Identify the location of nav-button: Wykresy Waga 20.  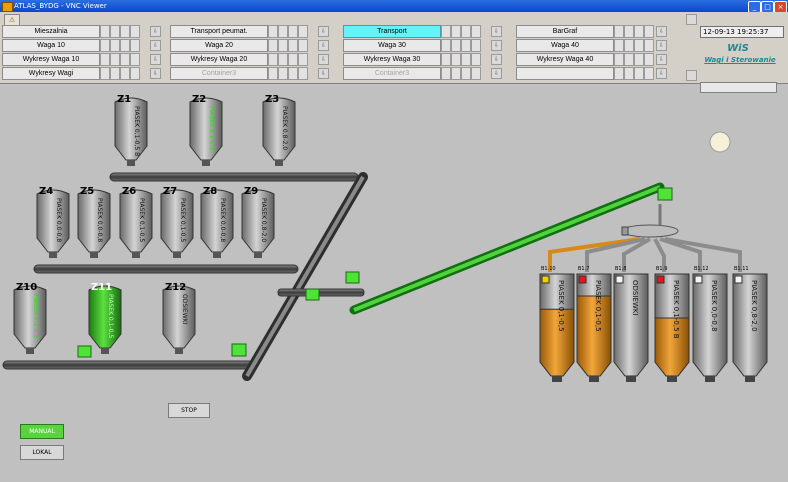
(219, 59).